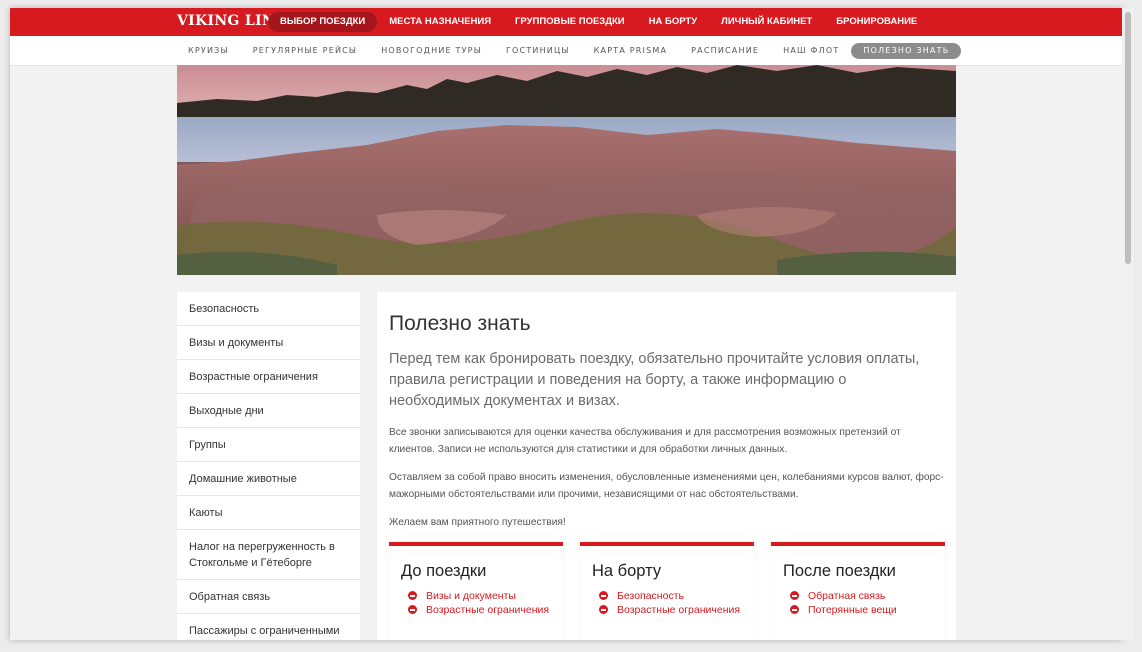  I want to click on paragraph-good-trip: Желаем вам приятного путешествия!, so click(477, 522).